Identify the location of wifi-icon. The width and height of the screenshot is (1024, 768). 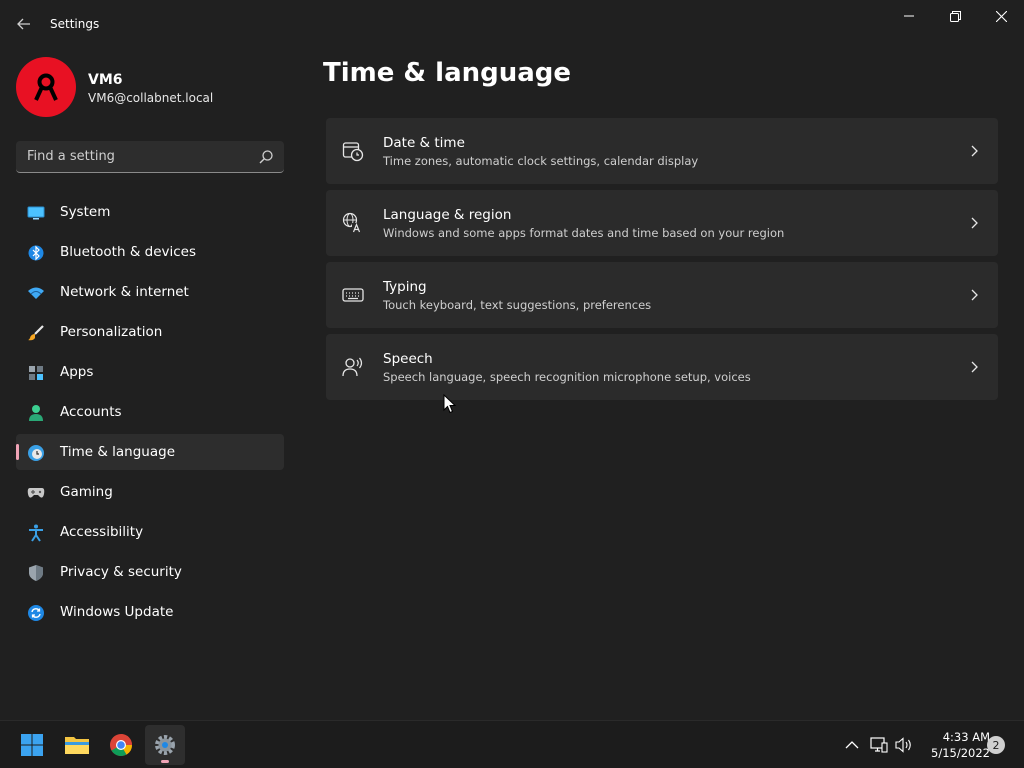
(36, 293).